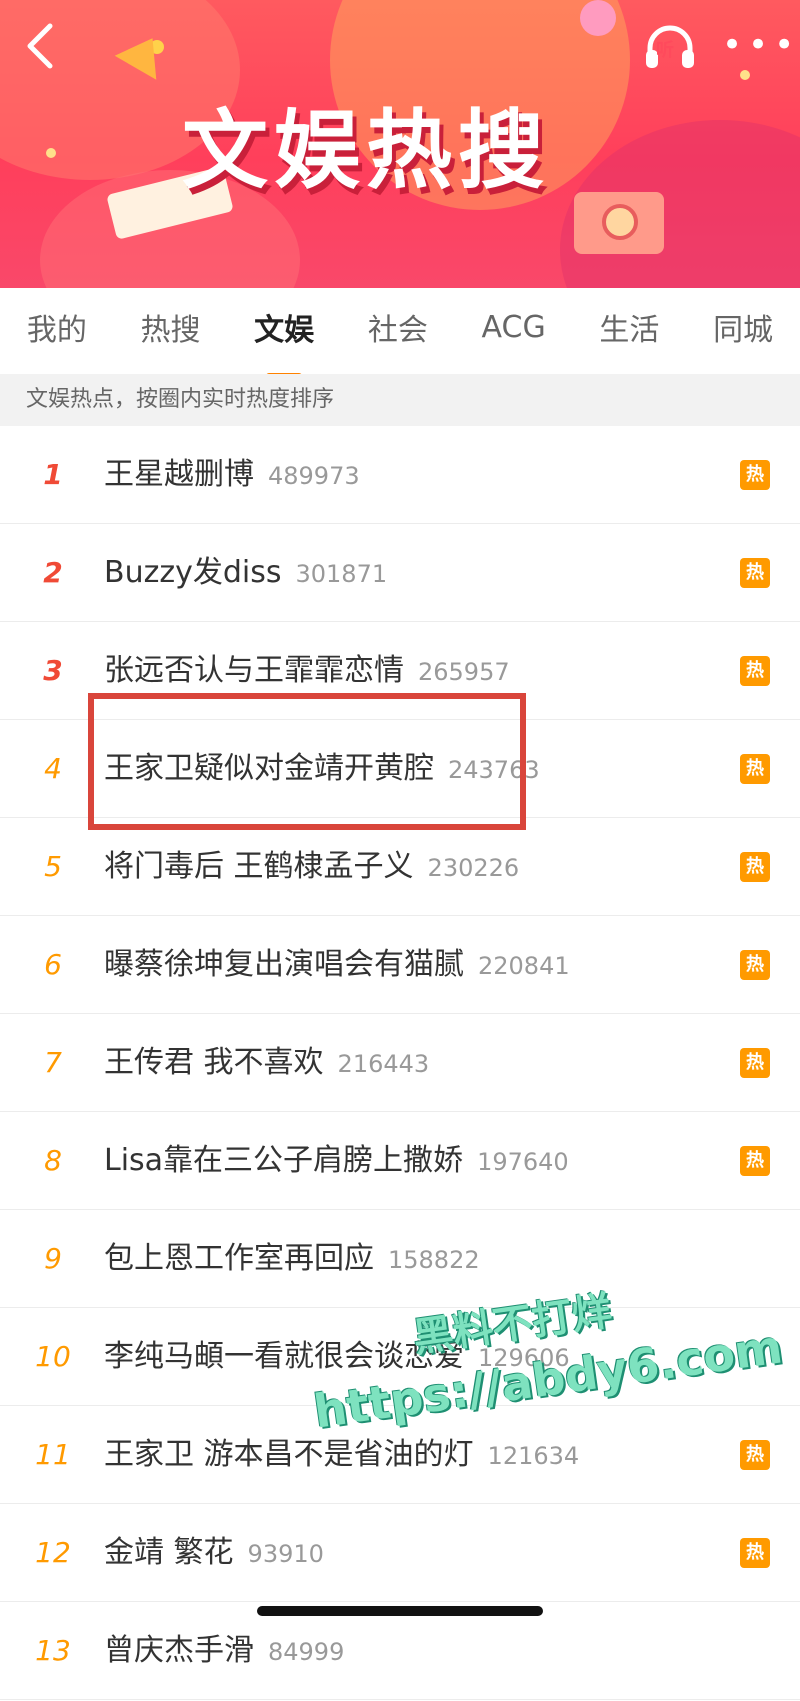 The width and height of the screenshot is (800, 1701). What do you see at coordinates (53, 866) in the screenshot?
I see `rank-number: 5` at bounding box center [53, 866].